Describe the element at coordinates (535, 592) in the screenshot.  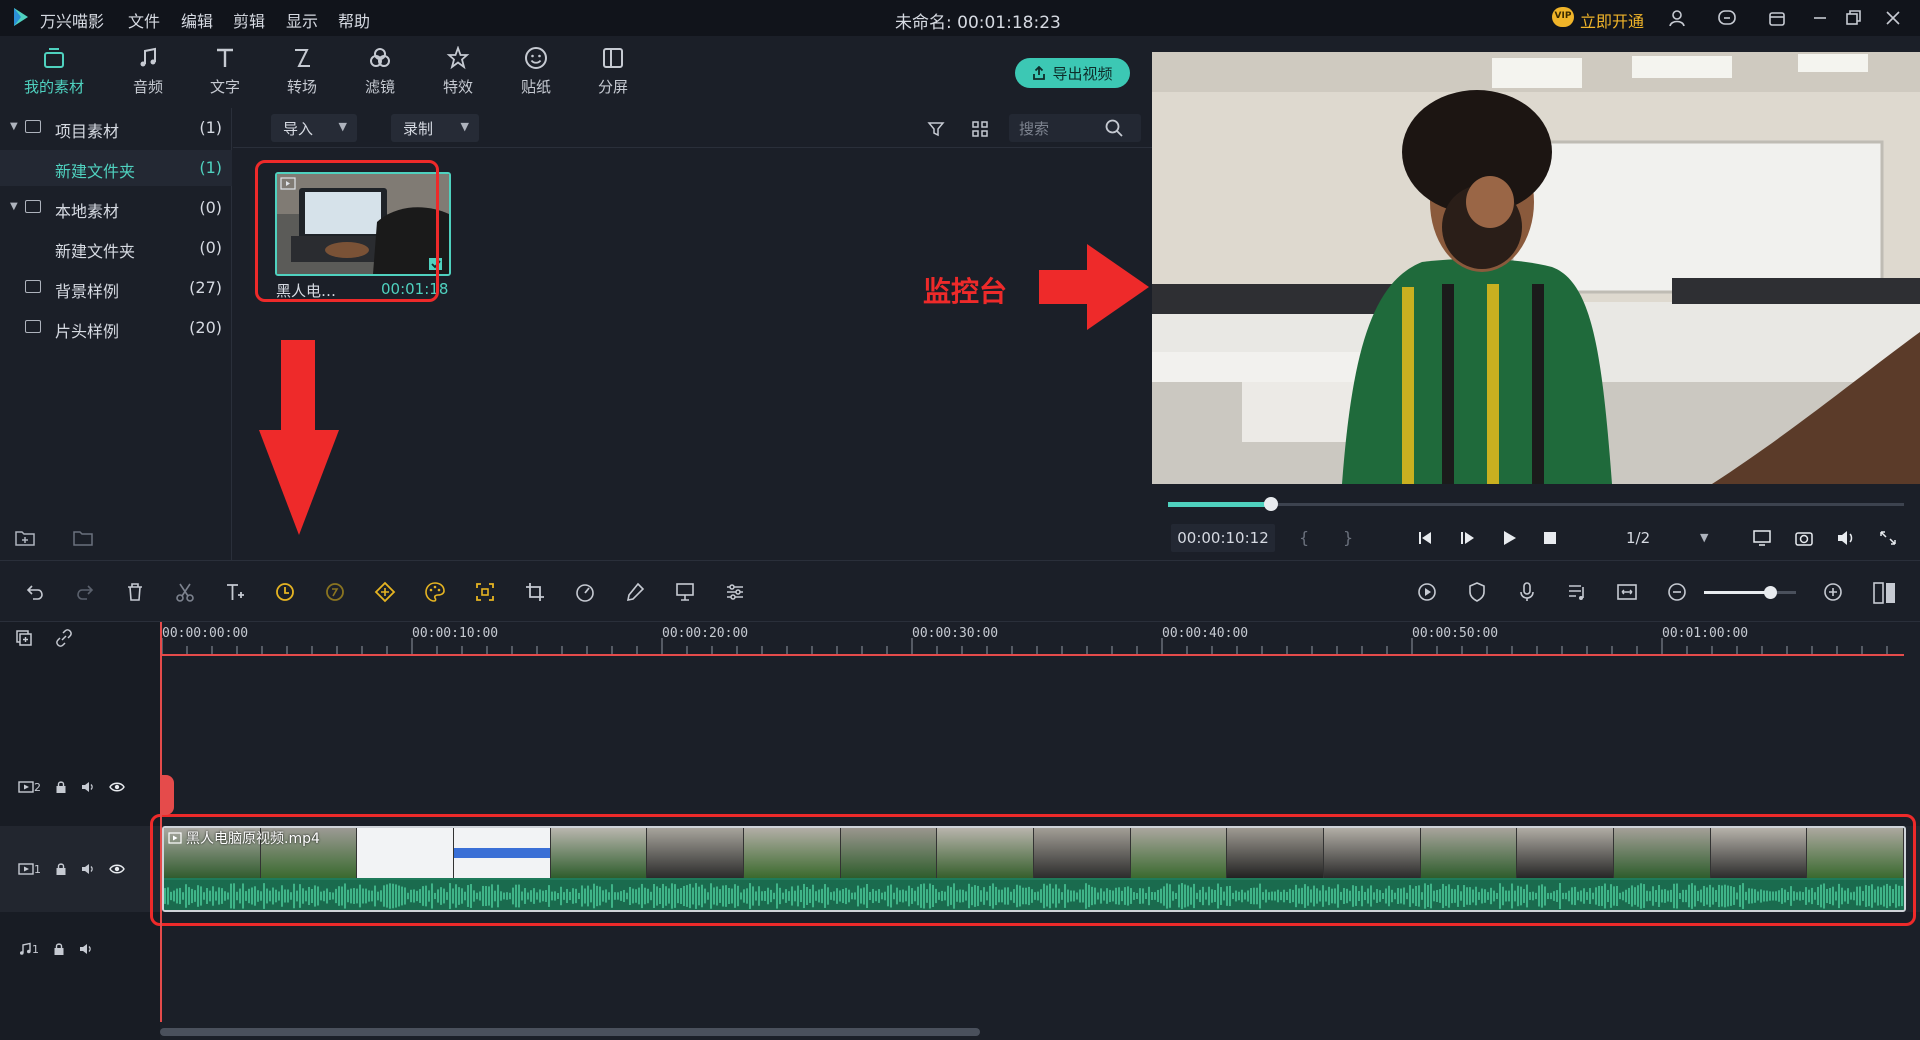
I see `crop-icon` at that location.